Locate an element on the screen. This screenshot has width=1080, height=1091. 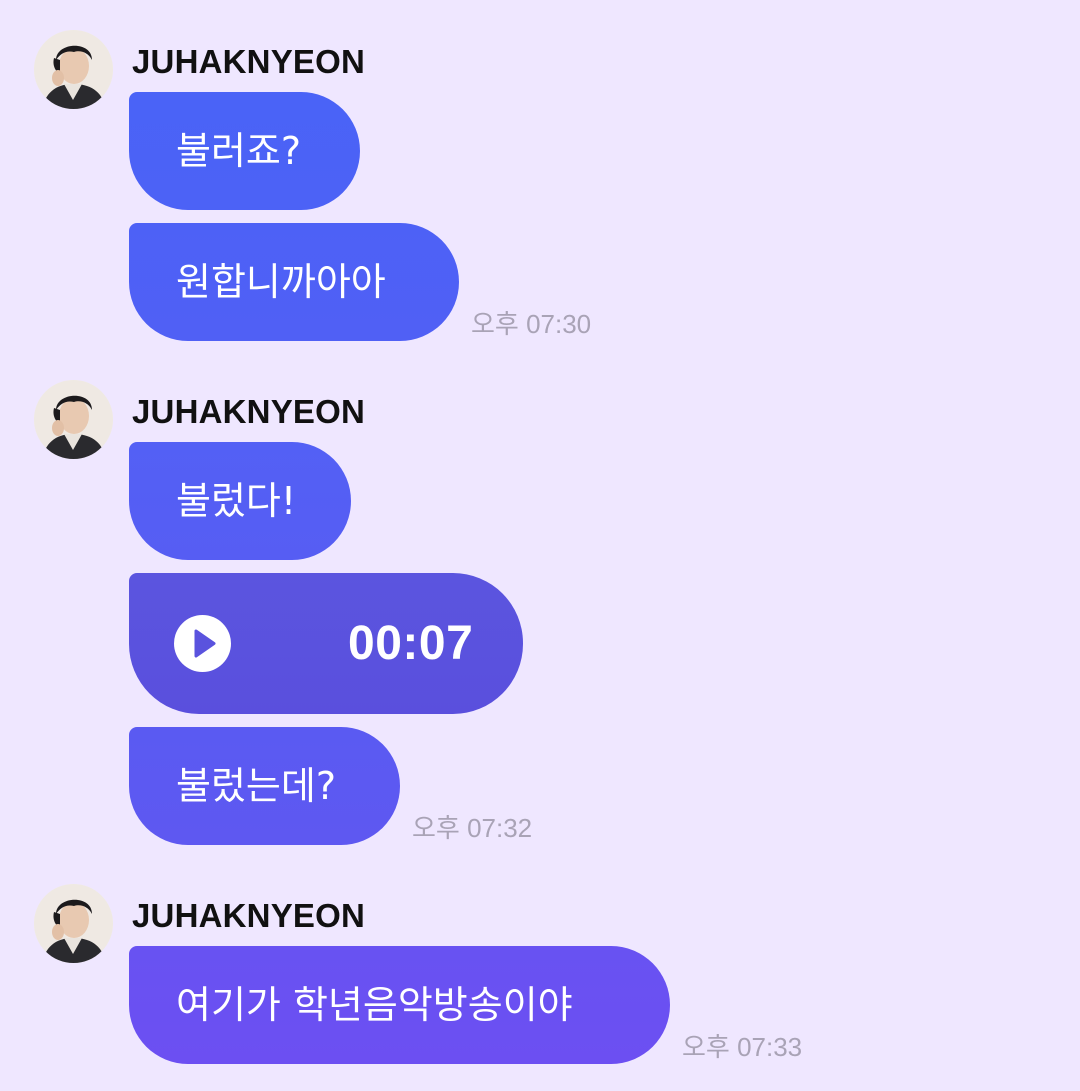
message-bubble: 원합니까아아 is located at coordinates (294, 282).